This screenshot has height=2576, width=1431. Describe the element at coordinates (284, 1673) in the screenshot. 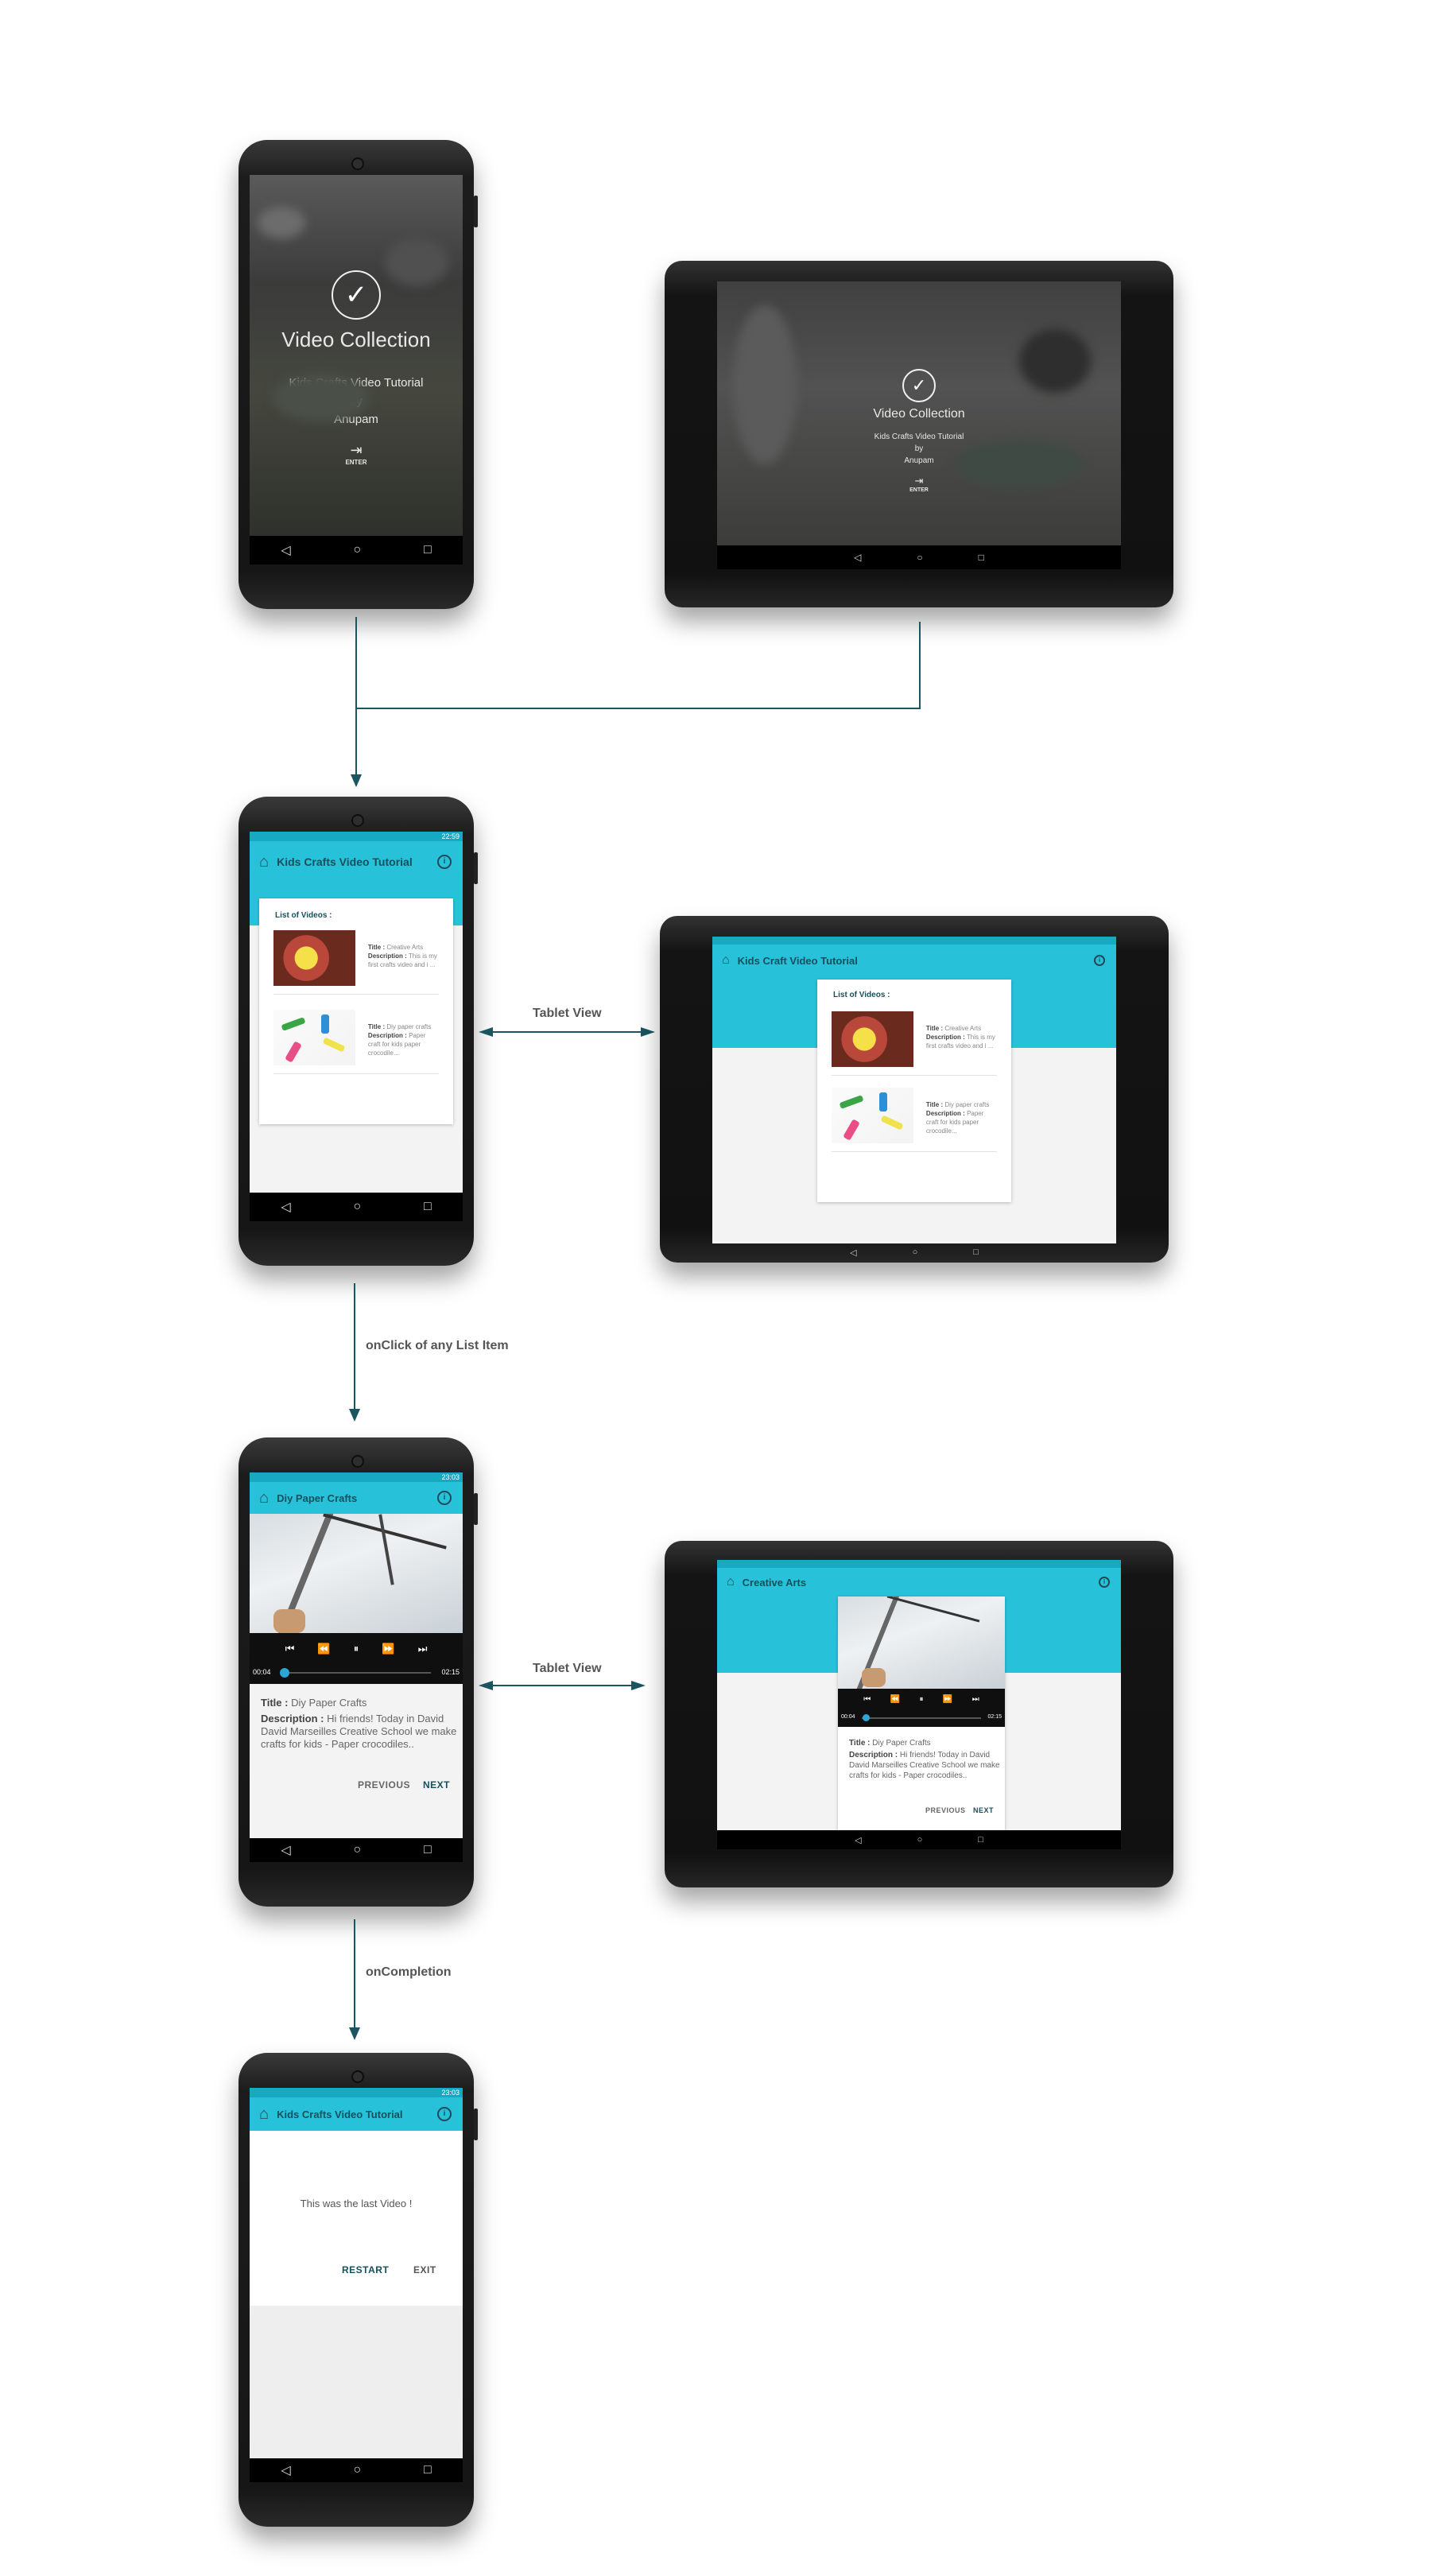

I see `seek-thumb` at that location.